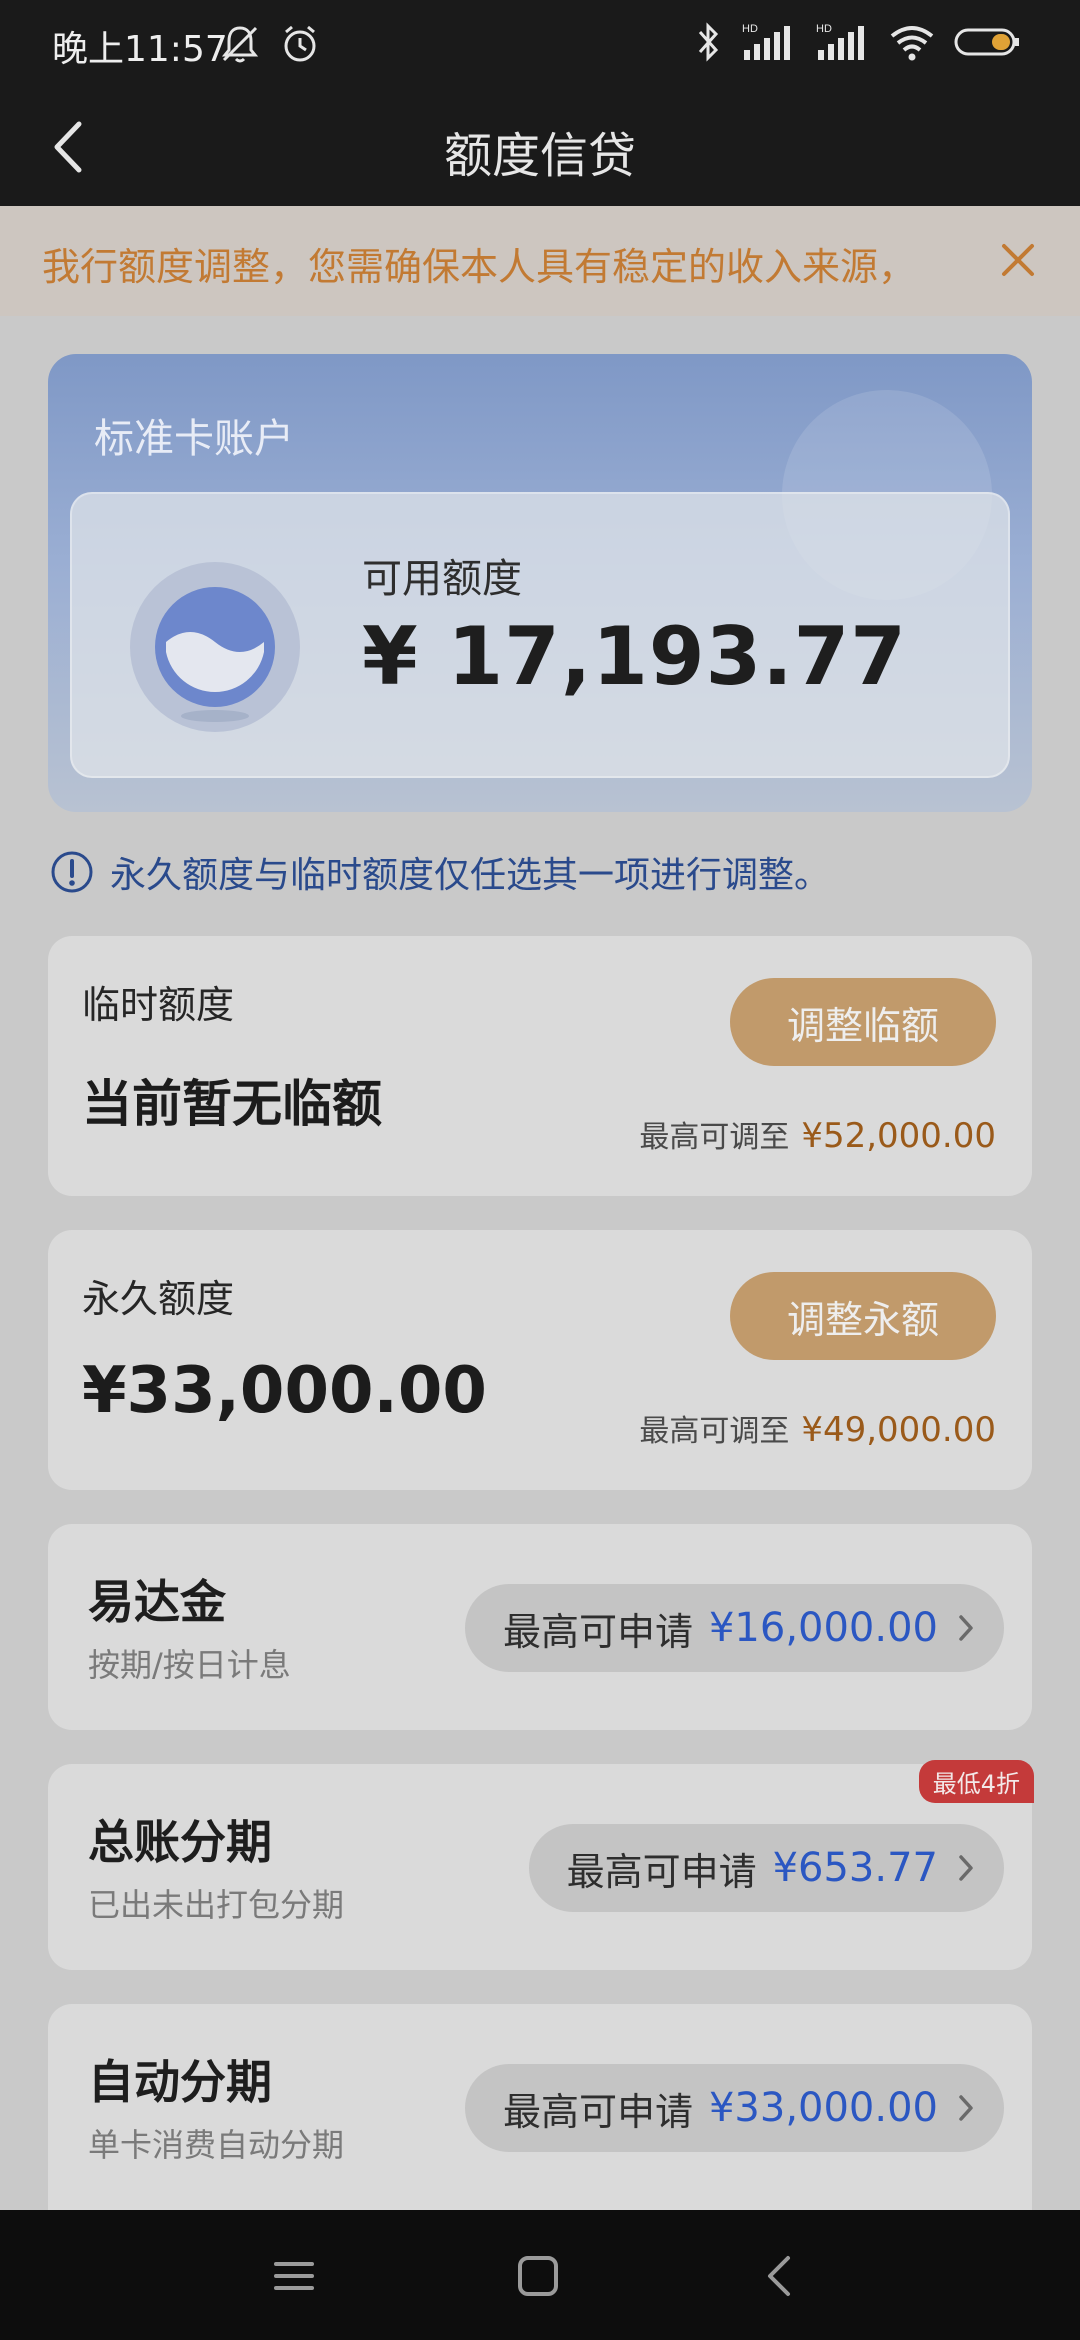  I want to click on top-nav-bar: 额度信贷, so click(540, 146).